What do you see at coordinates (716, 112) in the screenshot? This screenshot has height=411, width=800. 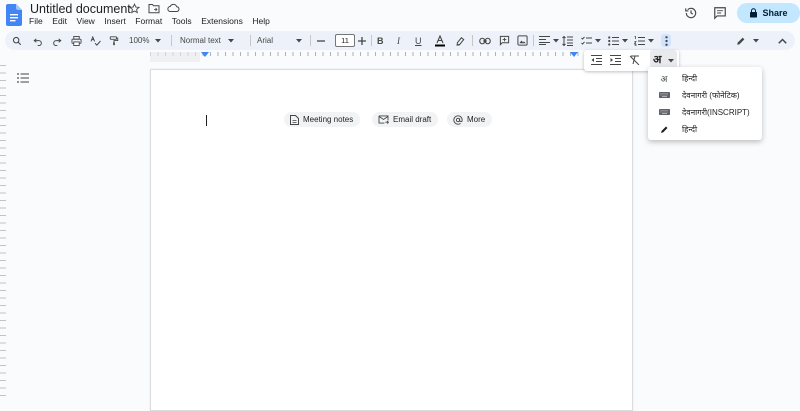 I see `input-tool-label: देवनागरी(INSCRIPT)` at bounding box center [716, 112].